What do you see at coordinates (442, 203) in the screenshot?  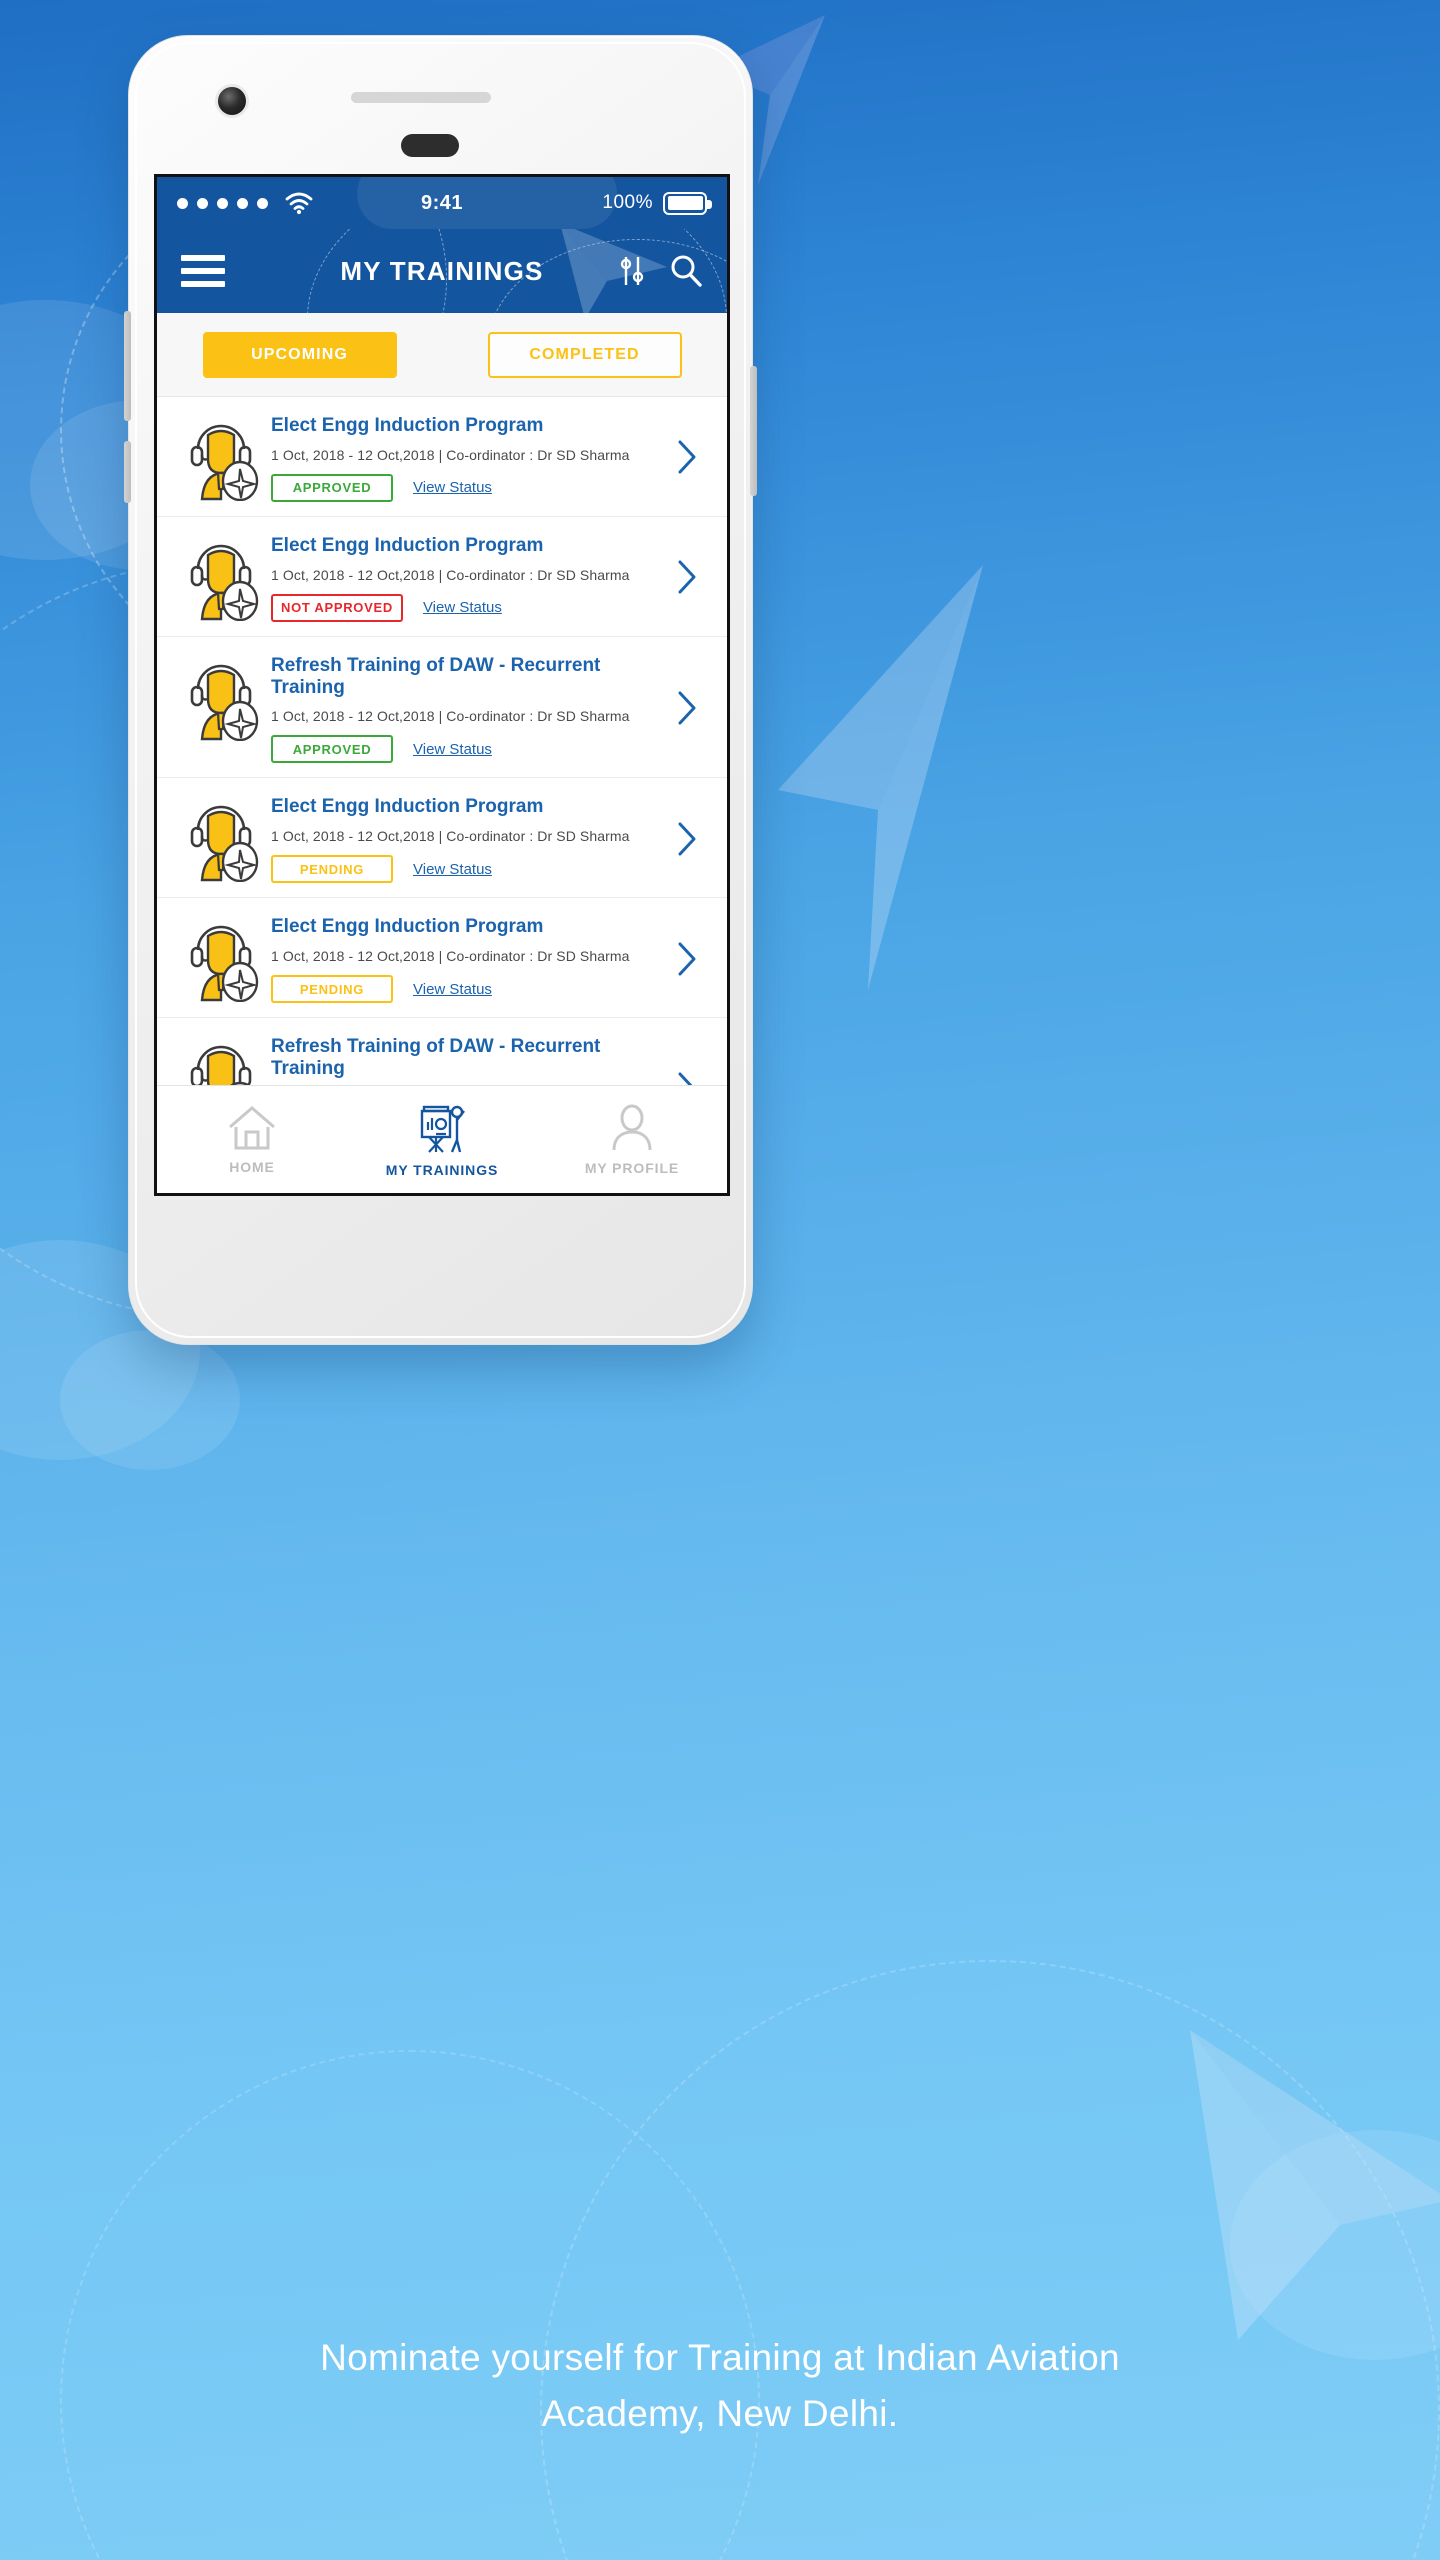 I see `status-bar: 9:41 100%` at bounding box center [442, 203].